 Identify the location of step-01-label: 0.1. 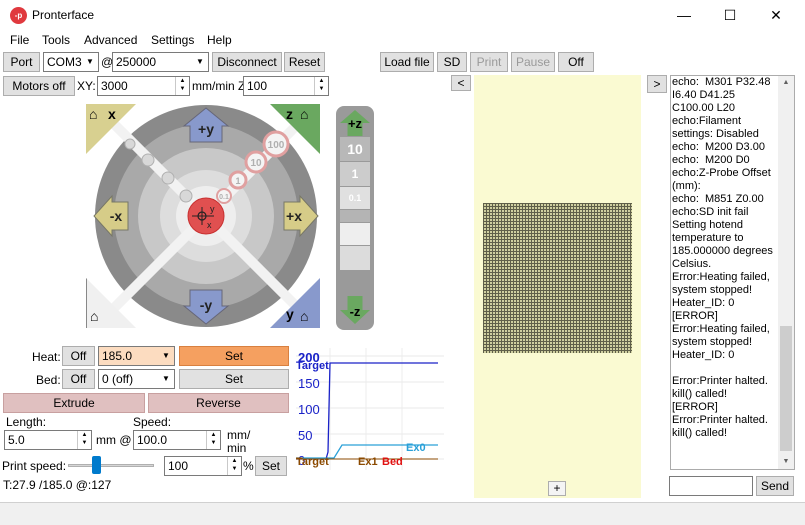
(224, 197).